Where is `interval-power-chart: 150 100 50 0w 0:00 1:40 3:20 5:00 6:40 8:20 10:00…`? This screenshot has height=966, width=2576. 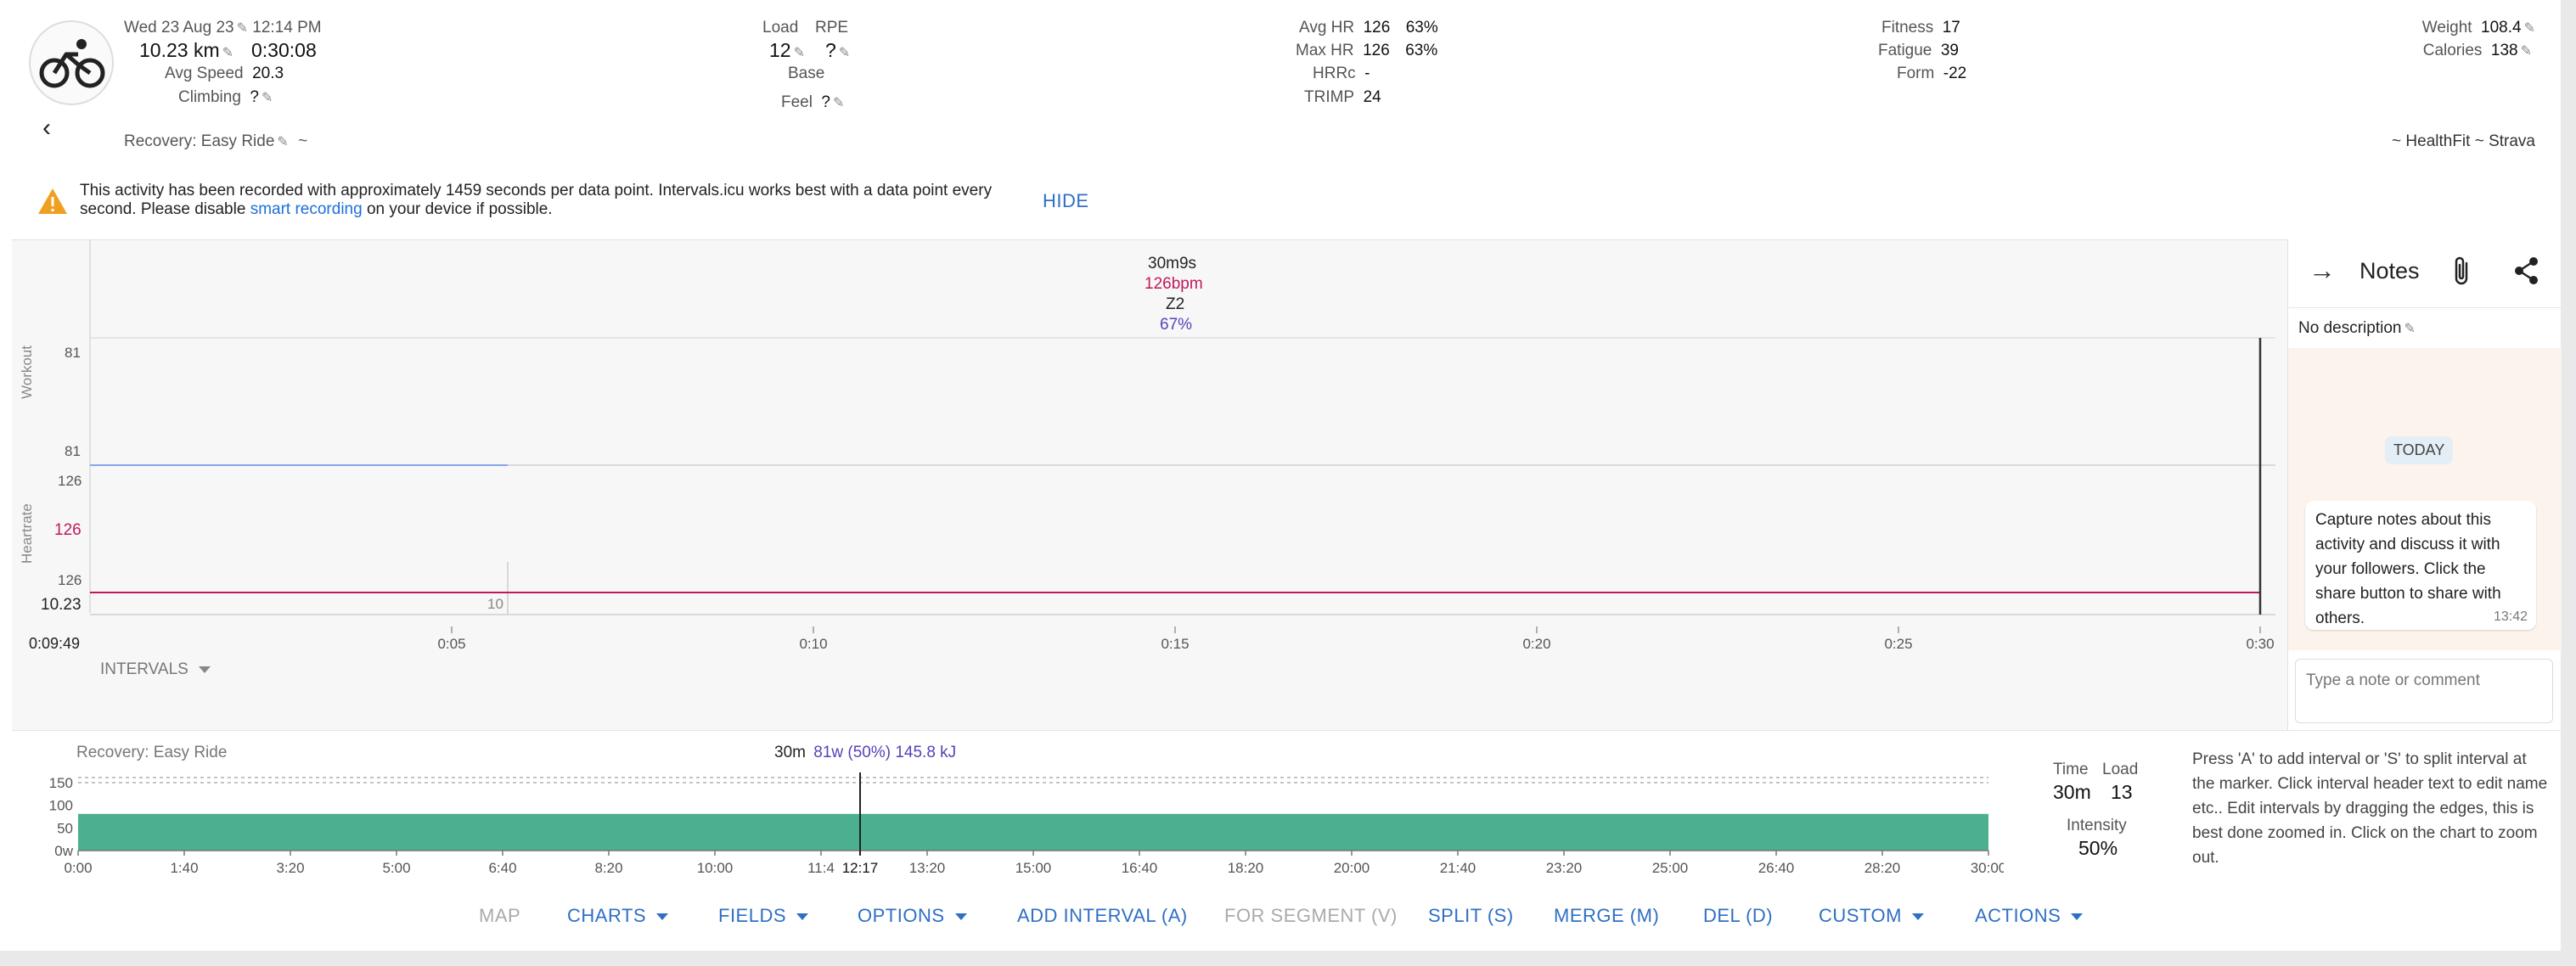
interval-power-chart: 150 100 50 0w 0:00 1:40 3:20 5:00 6:40 8:20 10:00… is located at coordinates (1002, 823).